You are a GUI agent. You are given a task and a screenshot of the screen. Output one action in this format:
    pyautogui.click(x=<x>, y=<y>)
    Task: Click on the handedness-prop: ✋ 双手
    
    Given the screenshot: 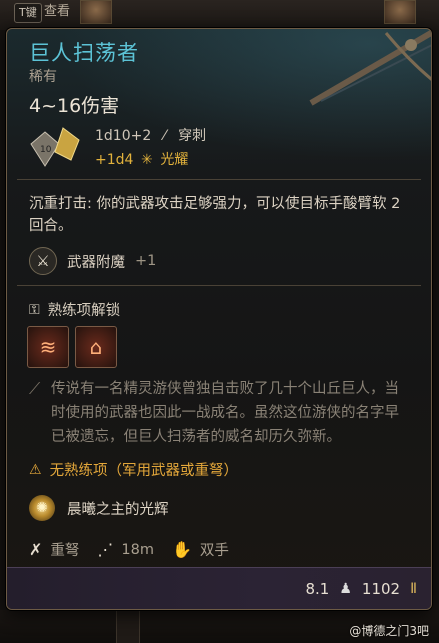 What is the action you would take?
    pyautogui.click(x=200, y=549)
    